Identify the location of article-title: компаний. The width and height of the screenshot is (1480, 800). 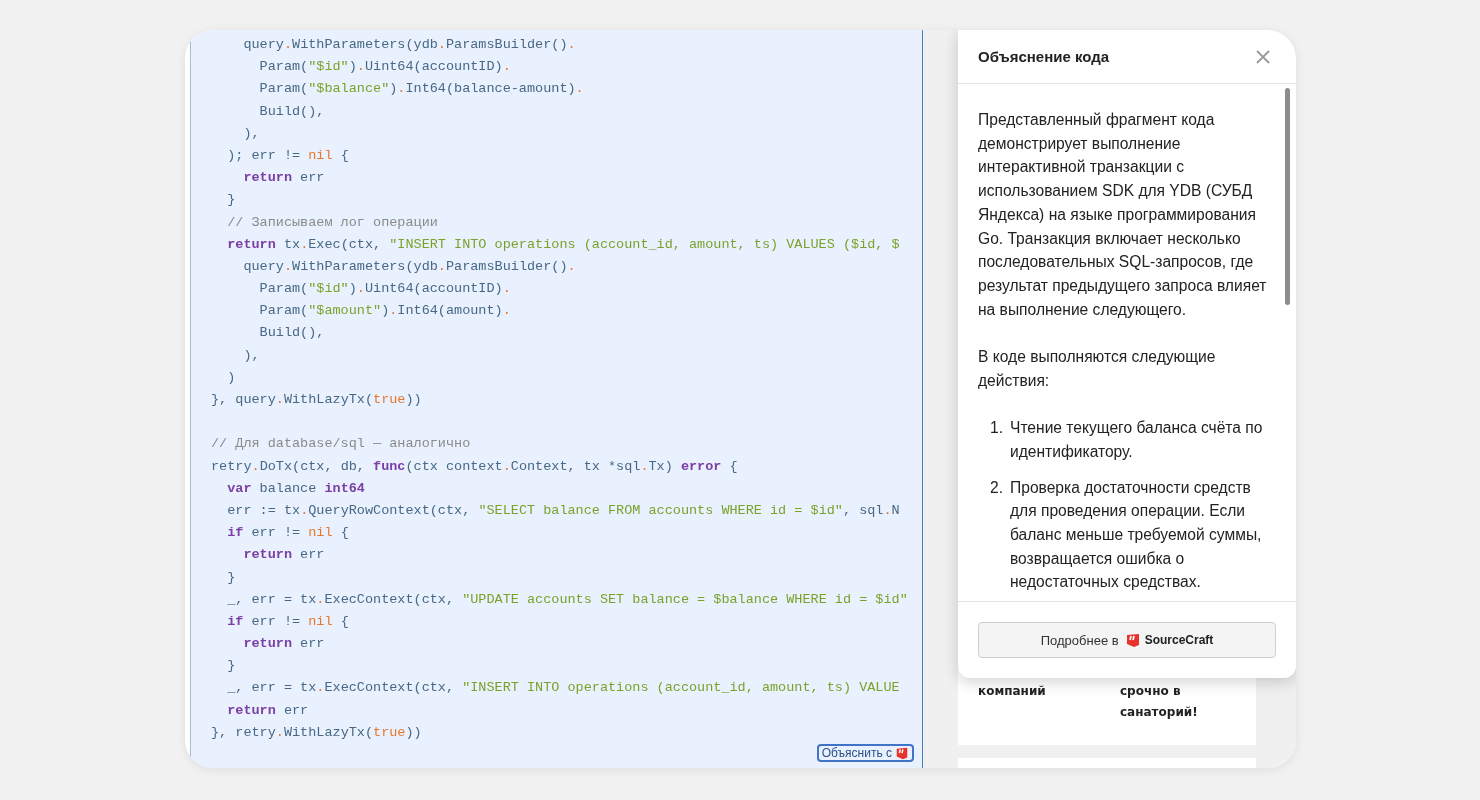
(1049, 702).